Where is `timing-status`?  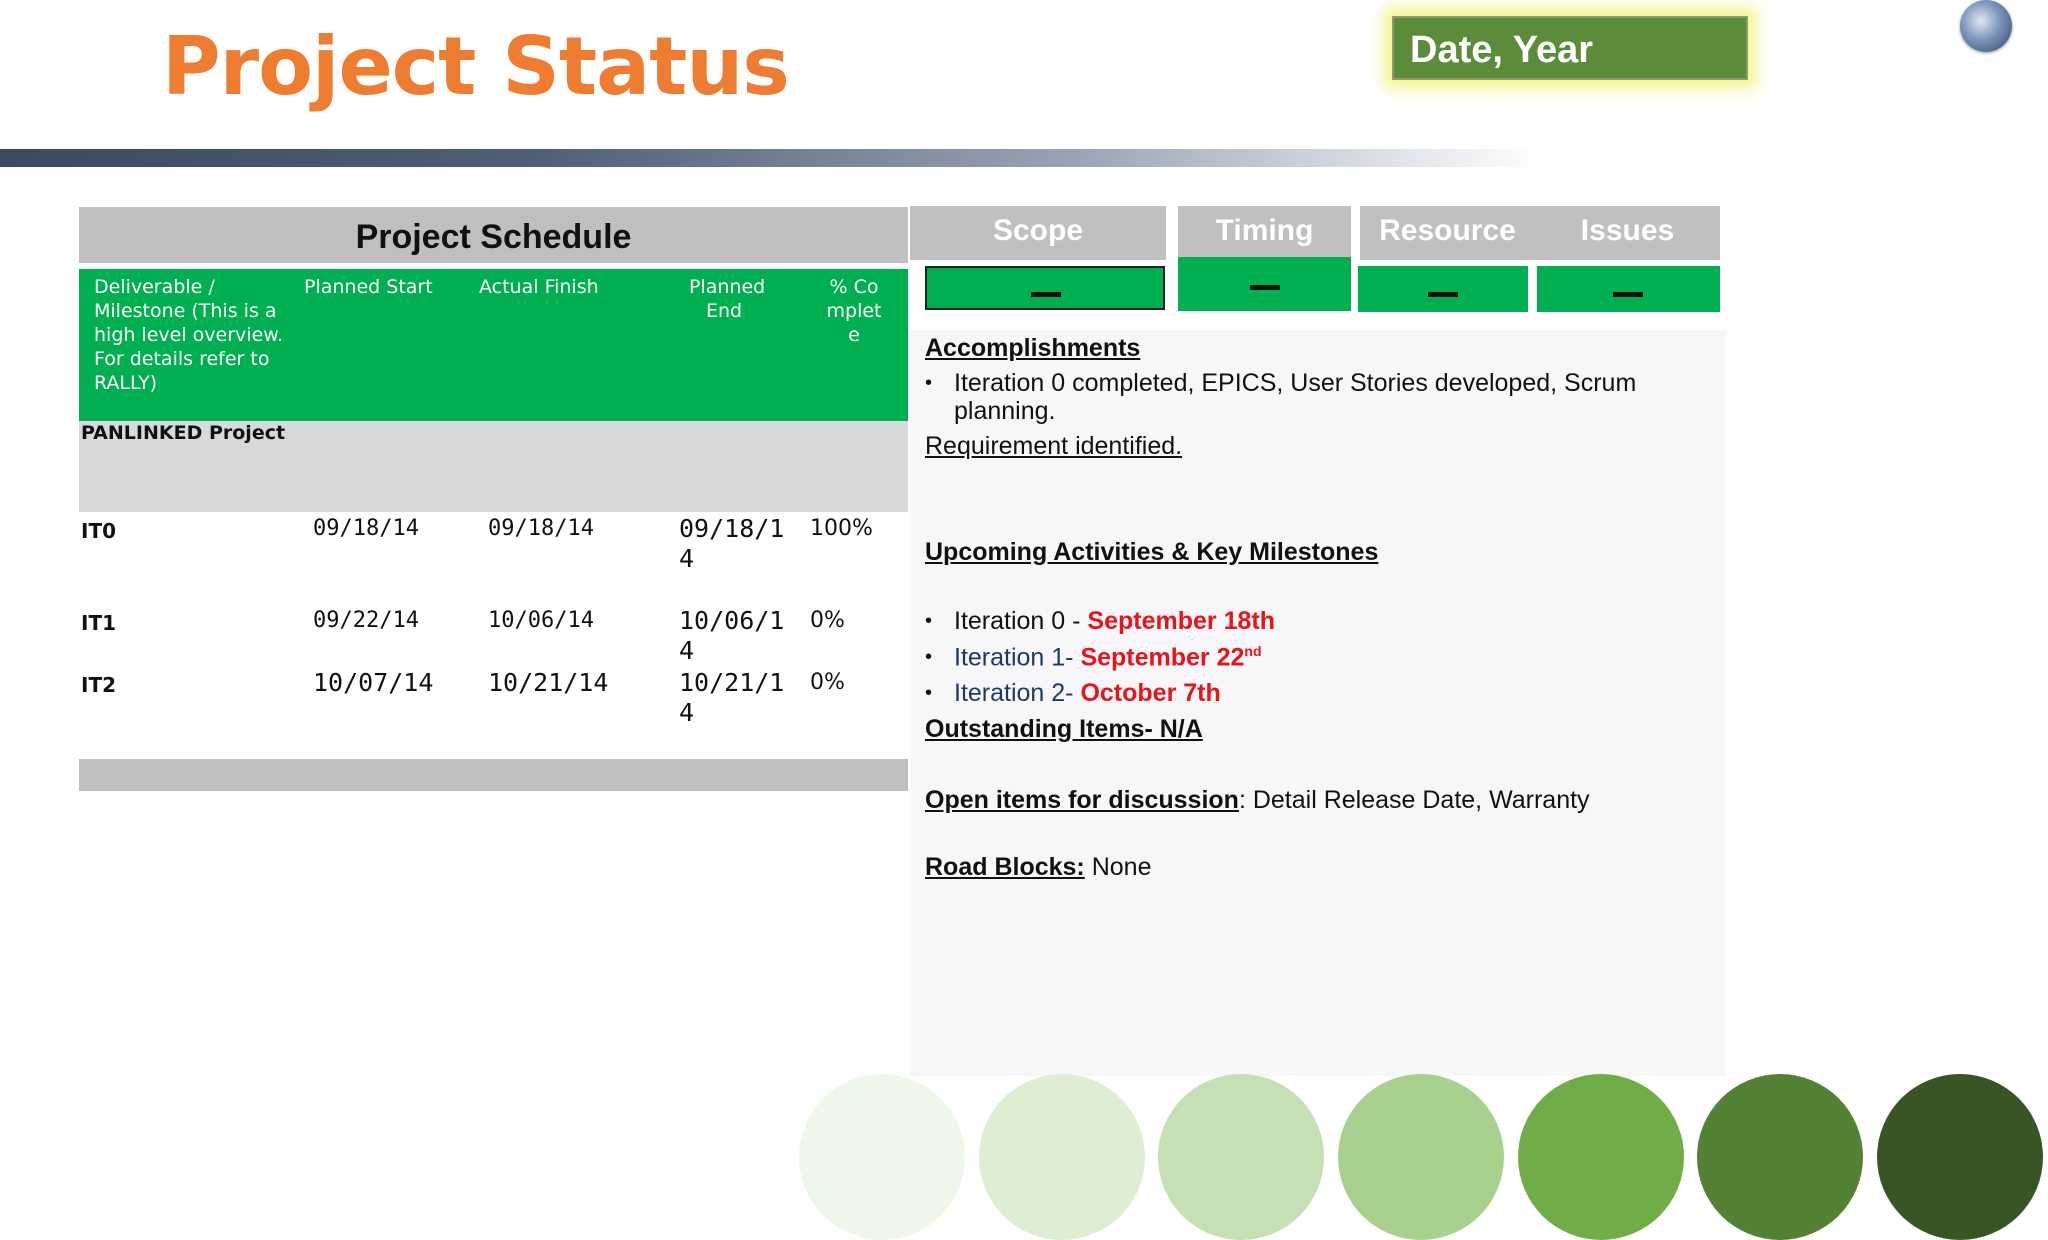 timing-status is located at coordinates (1264, 284).